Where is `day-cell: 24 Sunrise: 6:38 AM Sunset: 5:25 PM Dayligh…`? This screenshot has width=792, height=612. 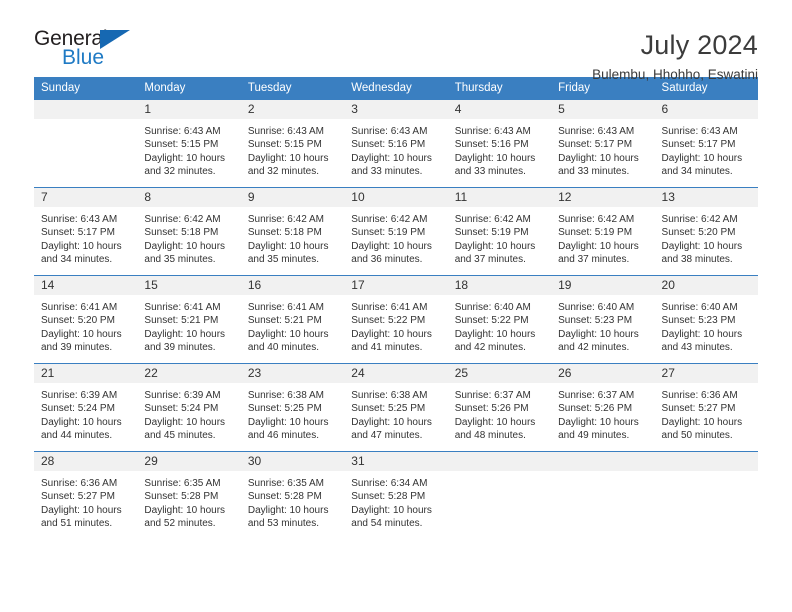
day-cell: 24 Sunrise: 6:38 AM Sunset: 5:25 PM Dayligh… is located at coordinates (396, 407).